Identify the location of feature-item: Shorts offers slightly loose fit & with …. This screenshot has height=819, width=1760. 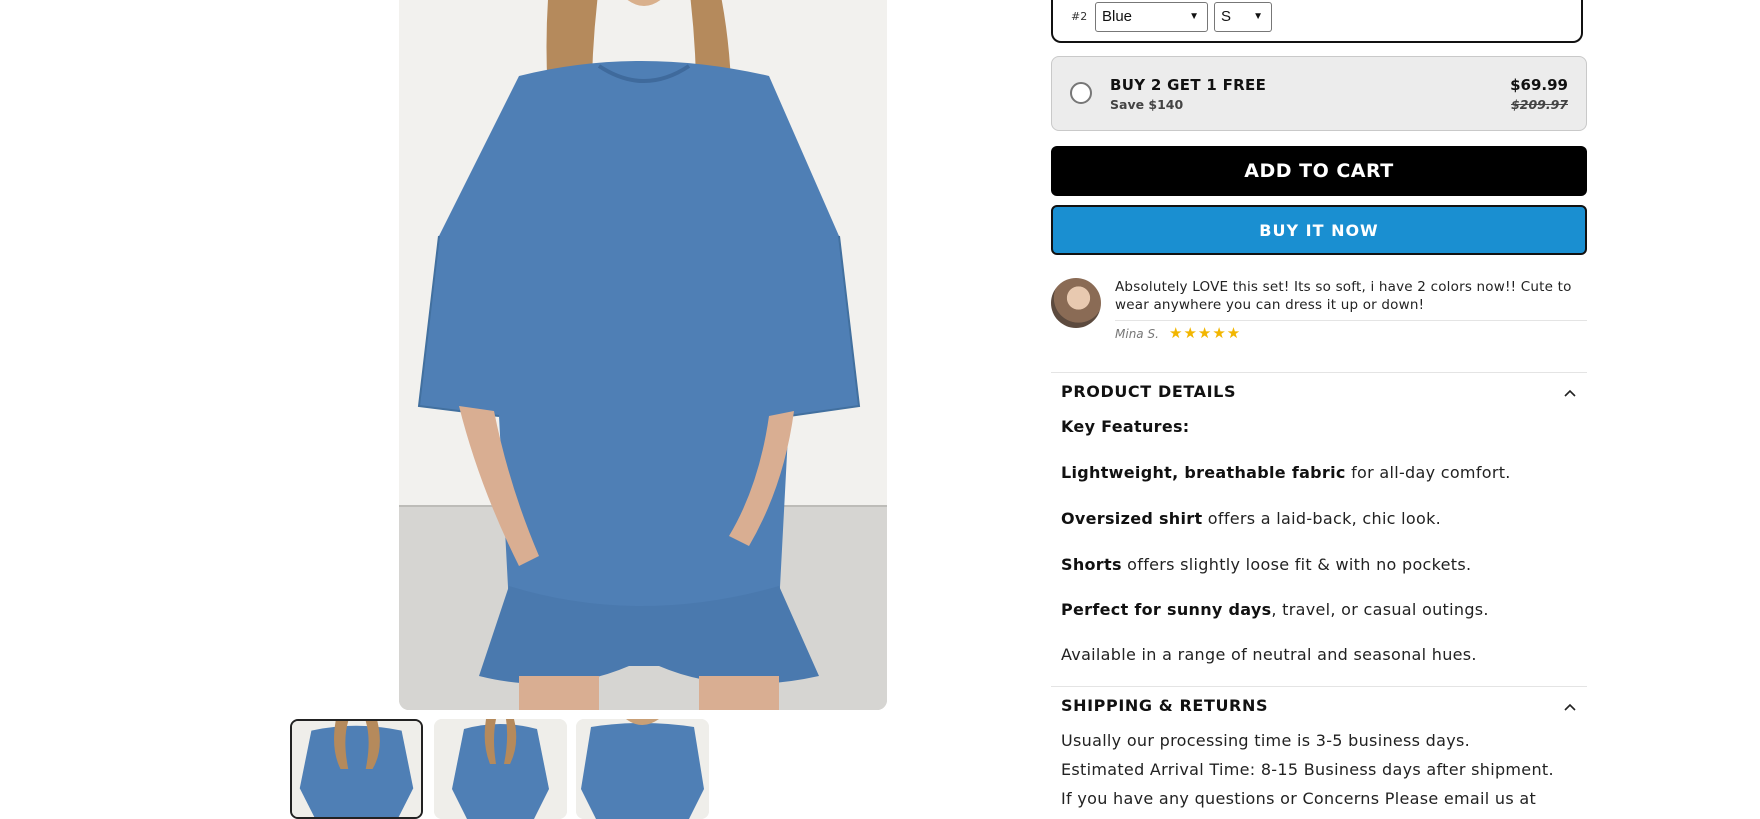
(1266, 564).